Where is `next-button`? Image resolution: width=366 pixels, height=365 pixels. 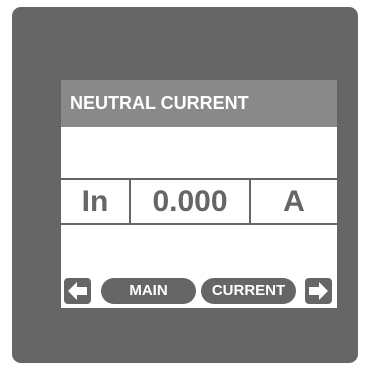
next-button is located at coordinates (318, 291).